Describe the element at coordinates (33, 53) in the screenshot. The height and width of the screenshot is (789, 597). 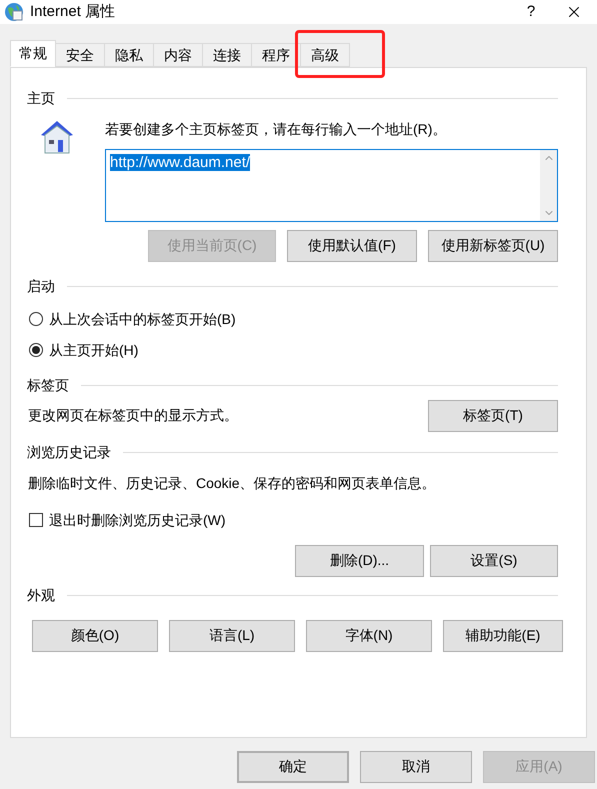
I see `tab: 常规` at that location.